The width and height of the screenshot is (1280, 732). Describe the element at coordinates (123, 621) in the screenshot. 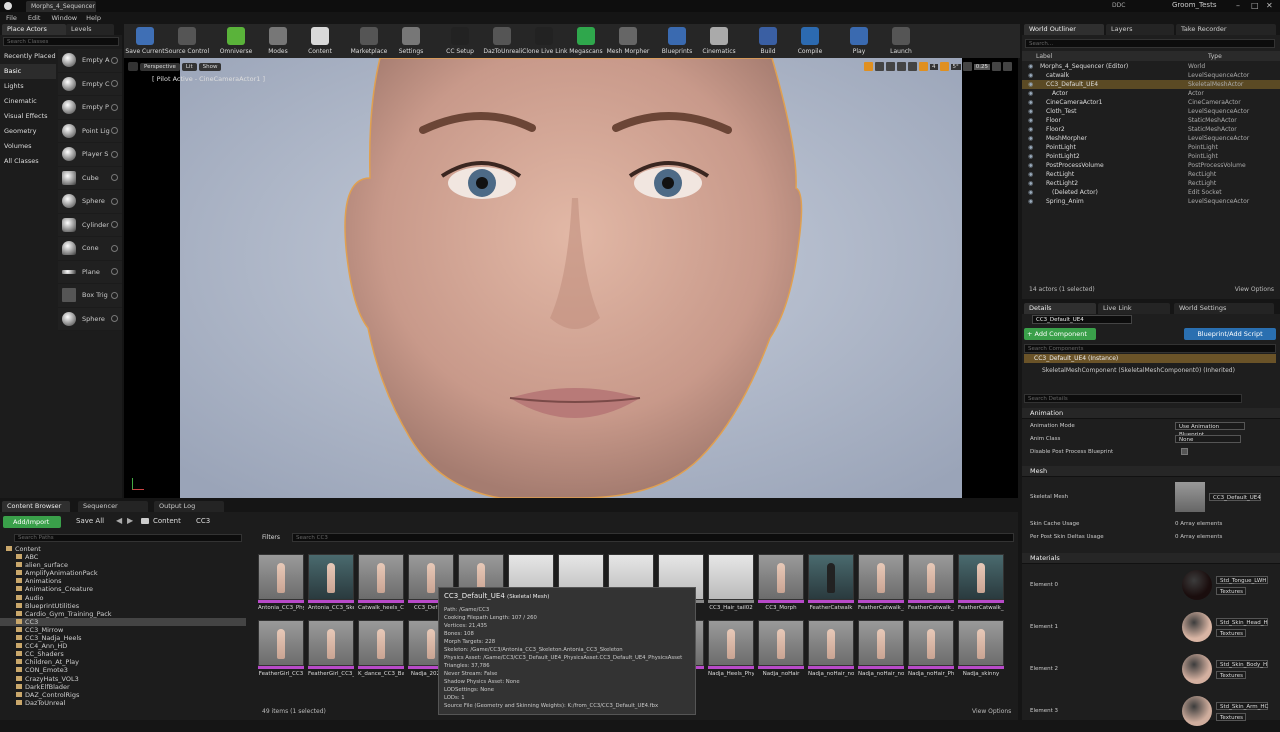

I see `folder-item: CC3` at that location.